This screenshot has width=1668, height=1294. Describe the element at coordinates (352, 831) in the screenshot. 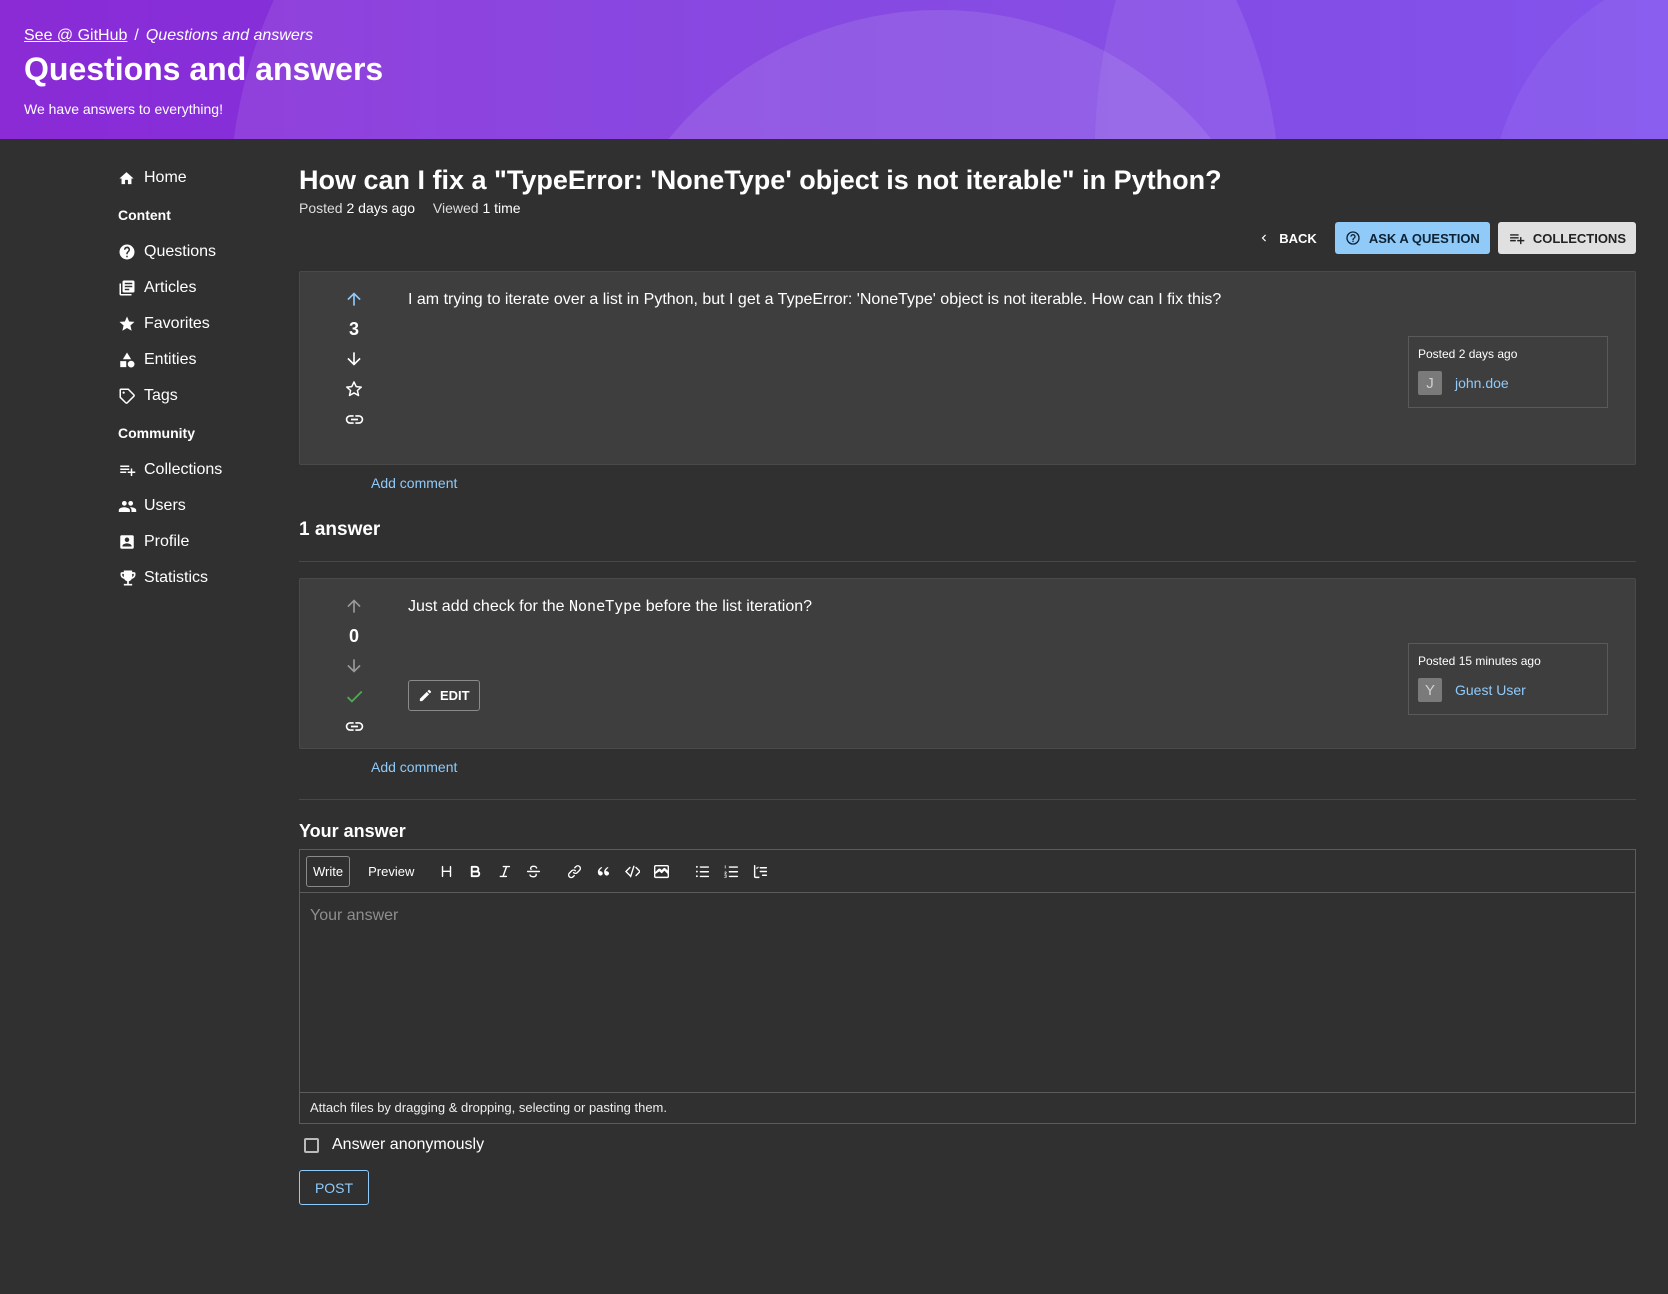

I see `your-answer-heading: Your answer` at that location.